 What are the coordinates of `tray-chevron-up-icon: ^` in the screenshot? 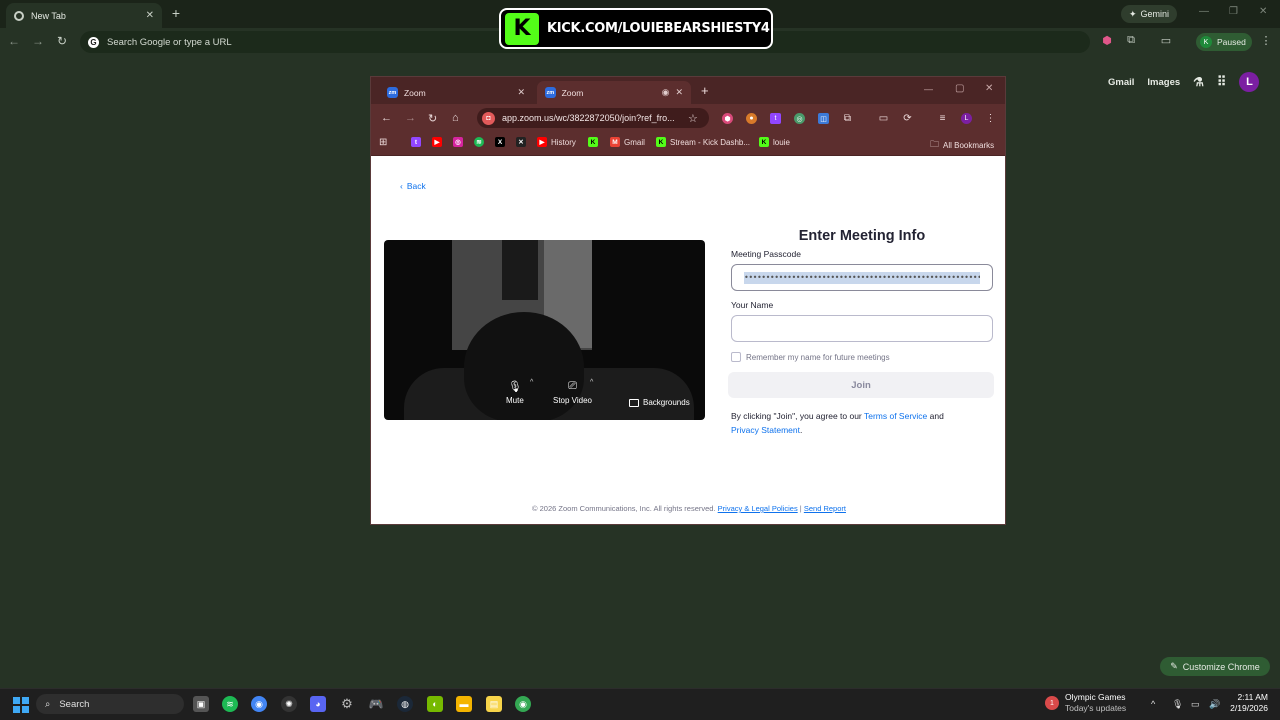 It's located at (1153, 704).